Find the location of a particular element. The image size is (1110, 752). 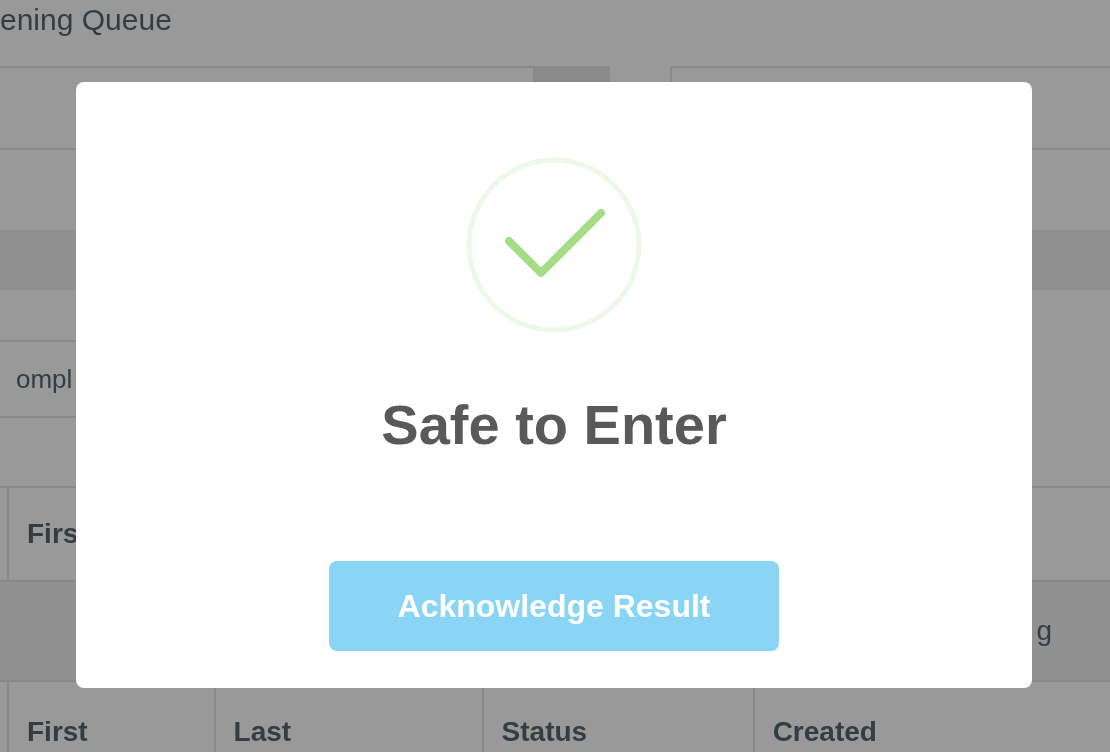

table-cell: g is located at coordinates (1044, 631).